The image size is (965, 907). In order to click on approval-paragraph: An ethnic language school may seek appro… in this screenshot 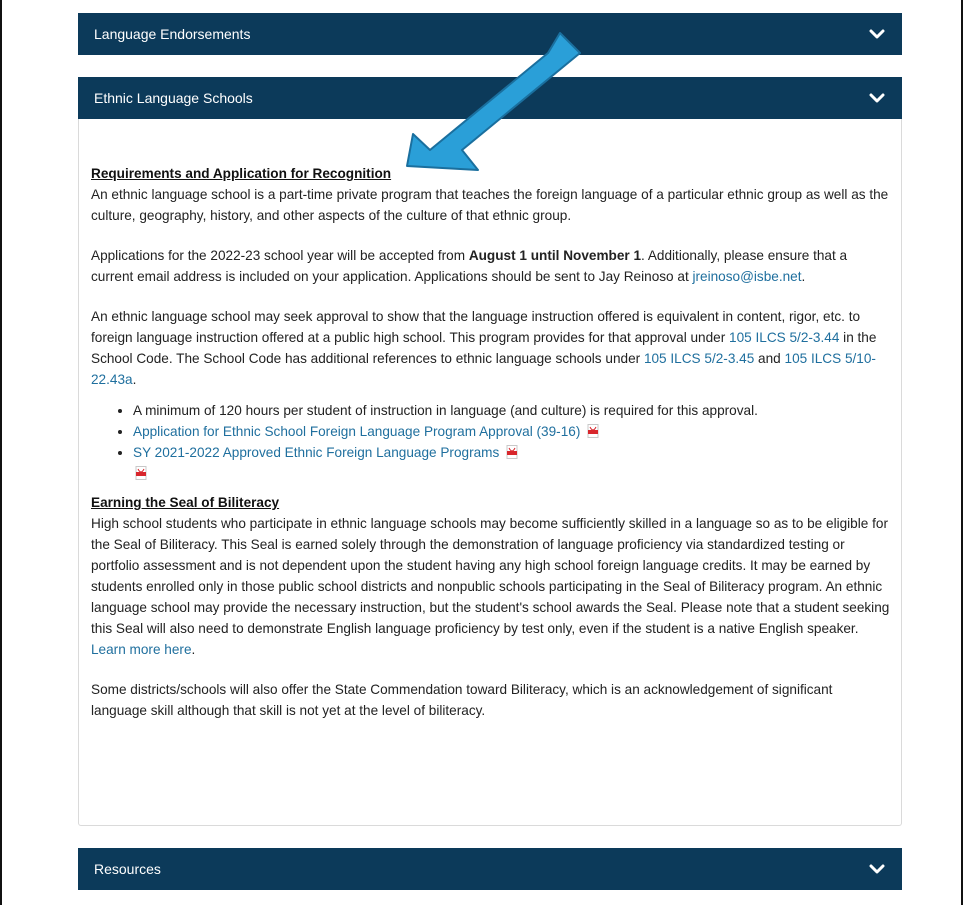, I will do `click(484, 348)`.